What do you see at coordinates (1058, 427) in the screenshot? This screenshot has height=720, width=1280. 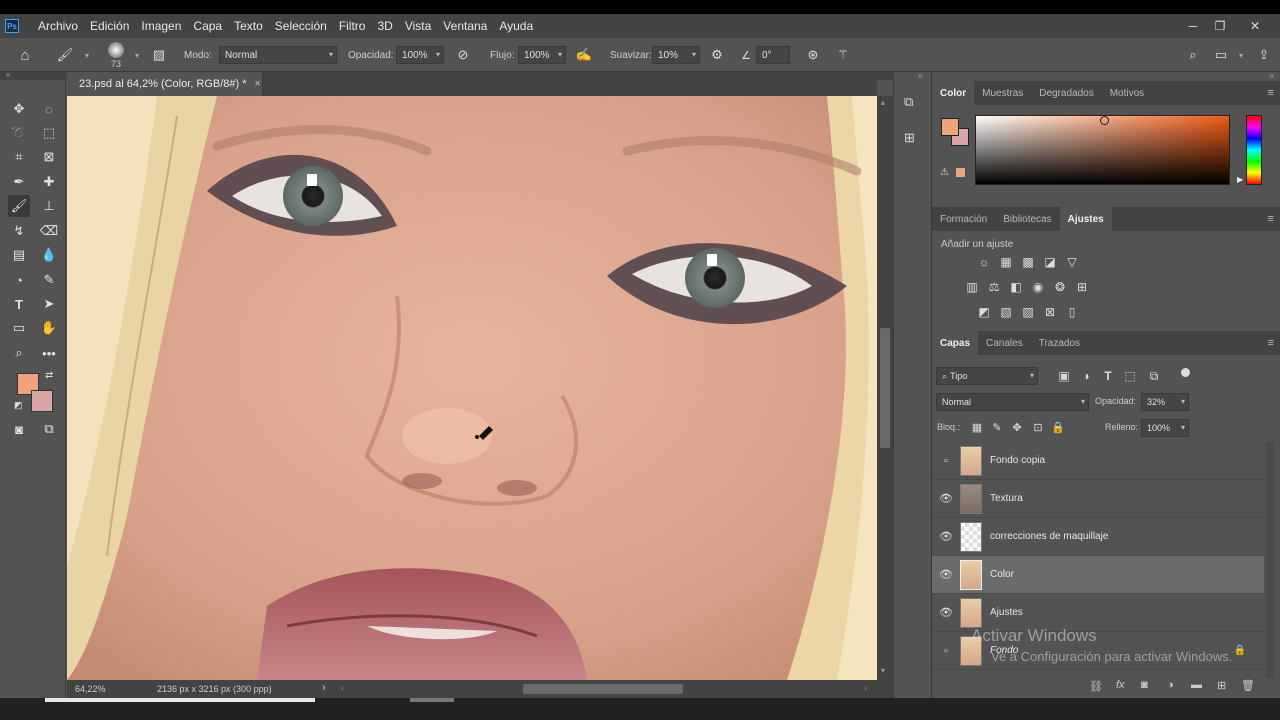 I see `lock-all-icon: 🔒` at bounding box center [1058, 427].